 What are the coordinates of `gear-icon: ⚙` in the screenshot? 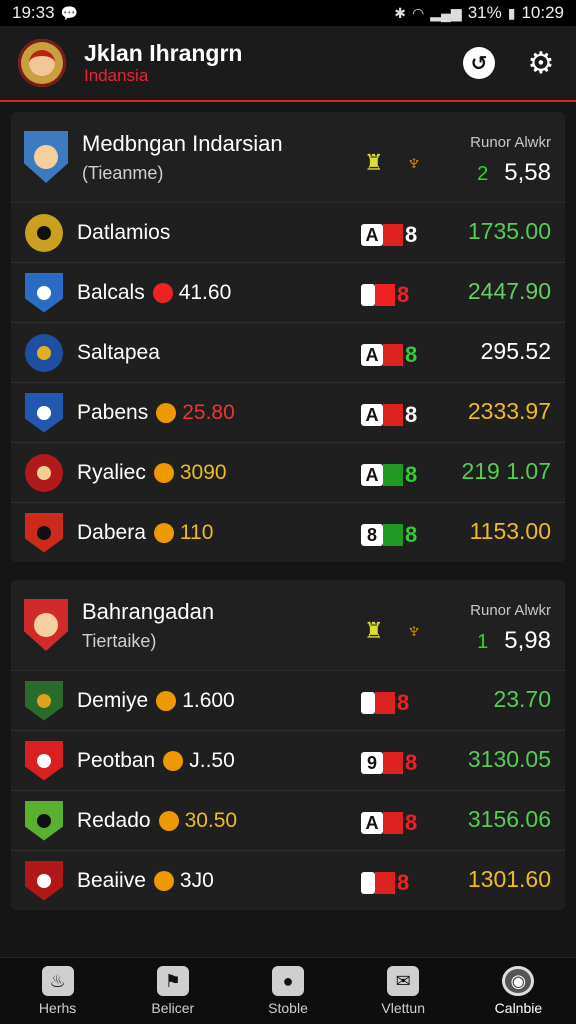 It's located at (541, 63).